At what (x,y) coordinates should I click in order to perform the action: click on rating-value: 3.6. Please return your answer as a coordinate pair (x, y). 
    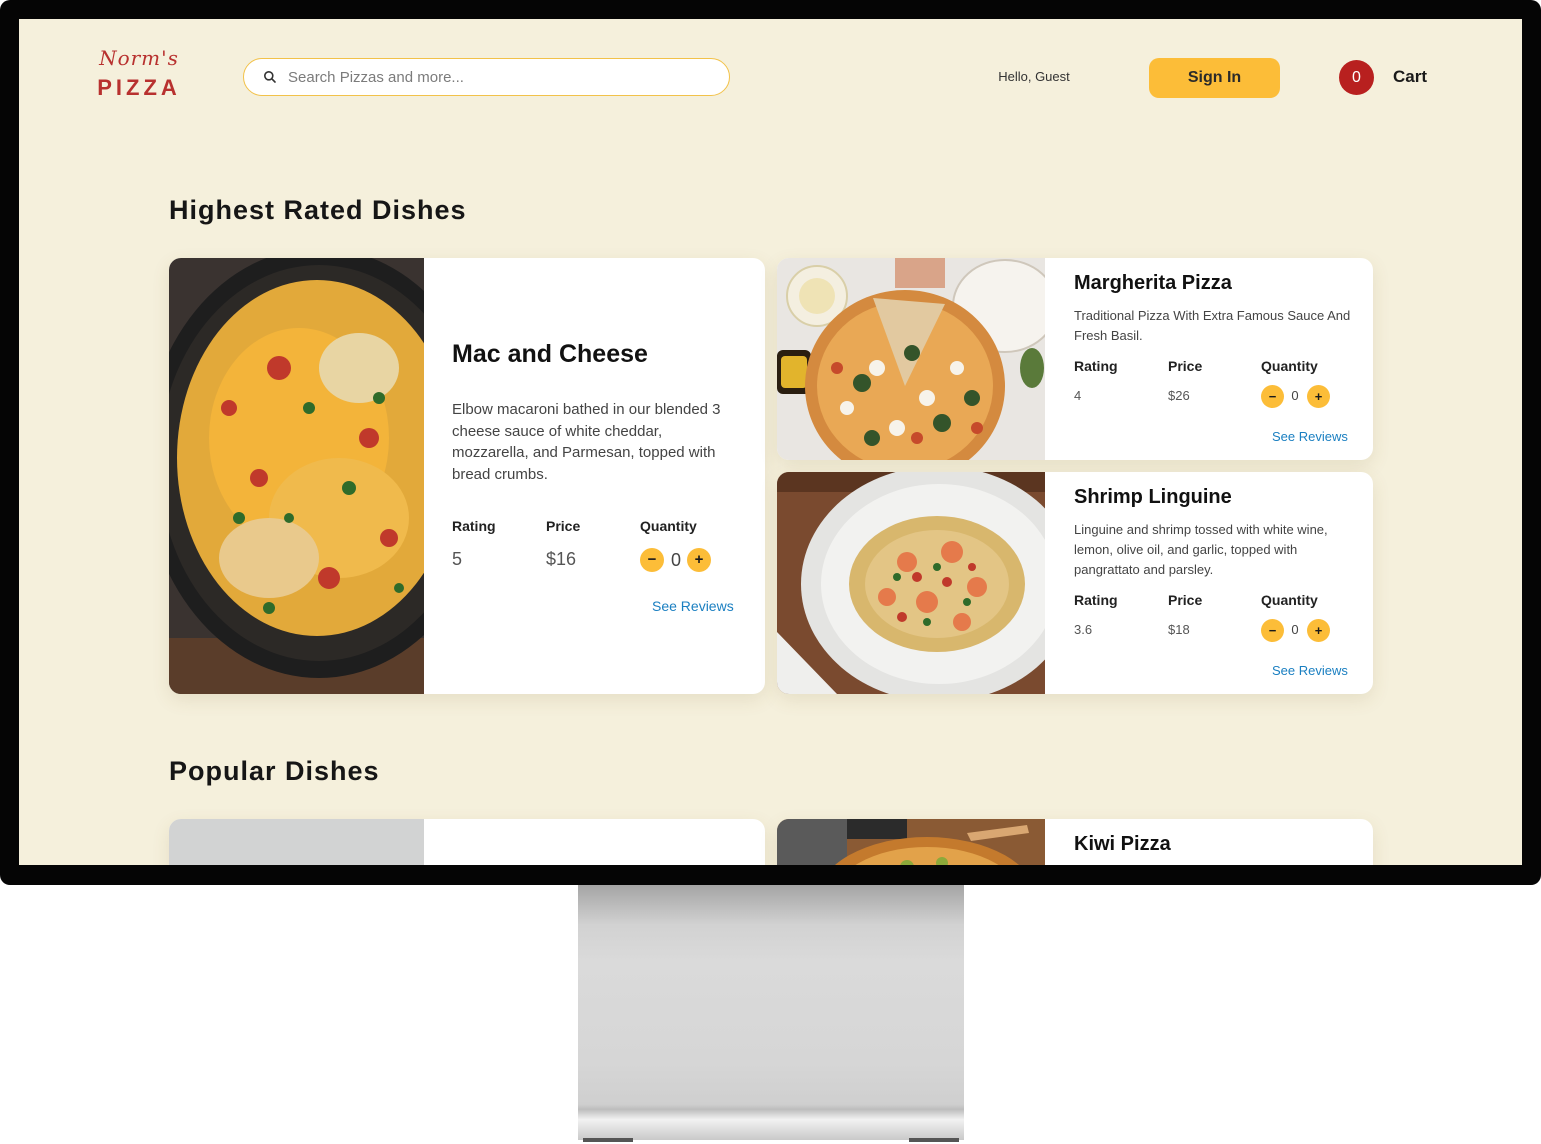
    Looking at the image, I should click on (1083, 629).